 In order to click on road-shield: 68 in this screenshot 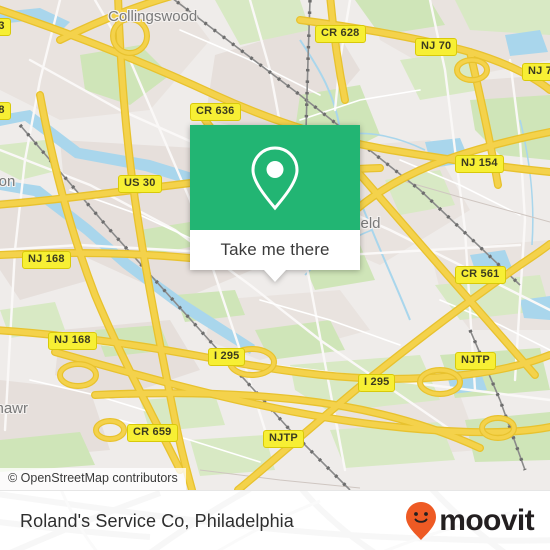, I will do `click(5, 111)`.